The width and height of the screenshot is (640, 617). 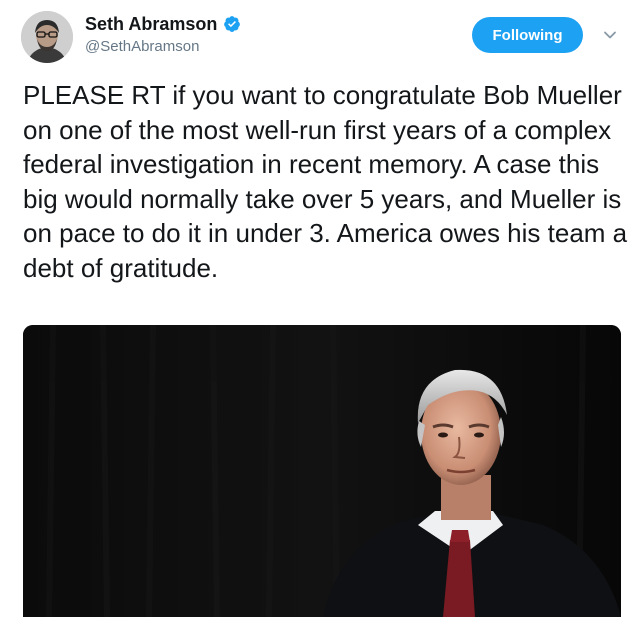 What do you see at coordinates (151, 24) in the screenshot?
I see `author-display-name: Seth Abramson` at bounding box center [151, 24].